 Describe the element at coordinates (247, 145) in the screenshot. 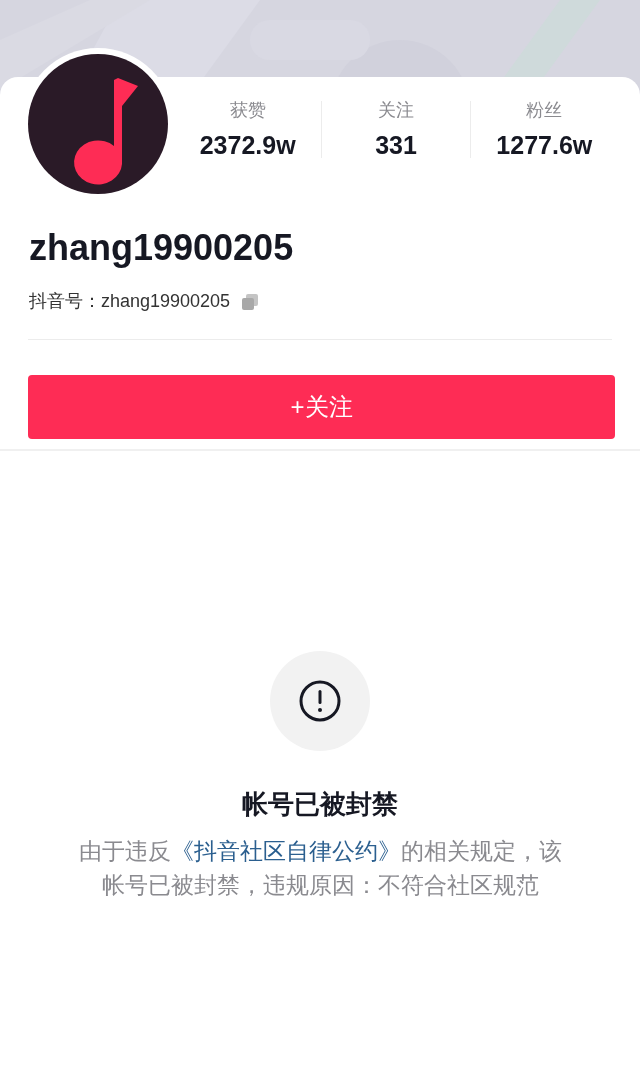

I see `stat-value: 2372.9w` at that location.